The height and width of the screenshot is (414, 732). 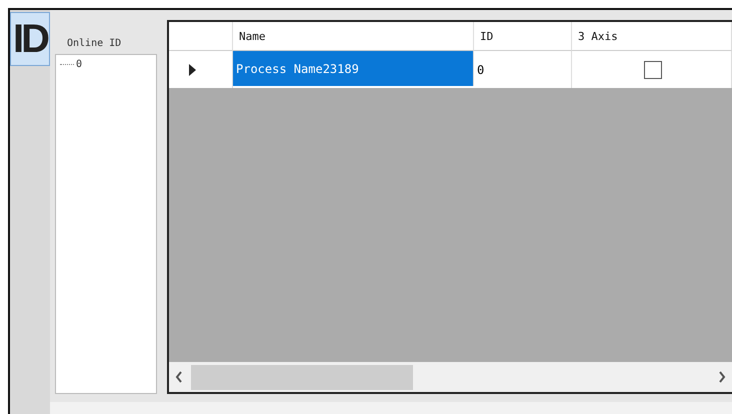 I want to click on checkbox, so click(x=653, y=69).